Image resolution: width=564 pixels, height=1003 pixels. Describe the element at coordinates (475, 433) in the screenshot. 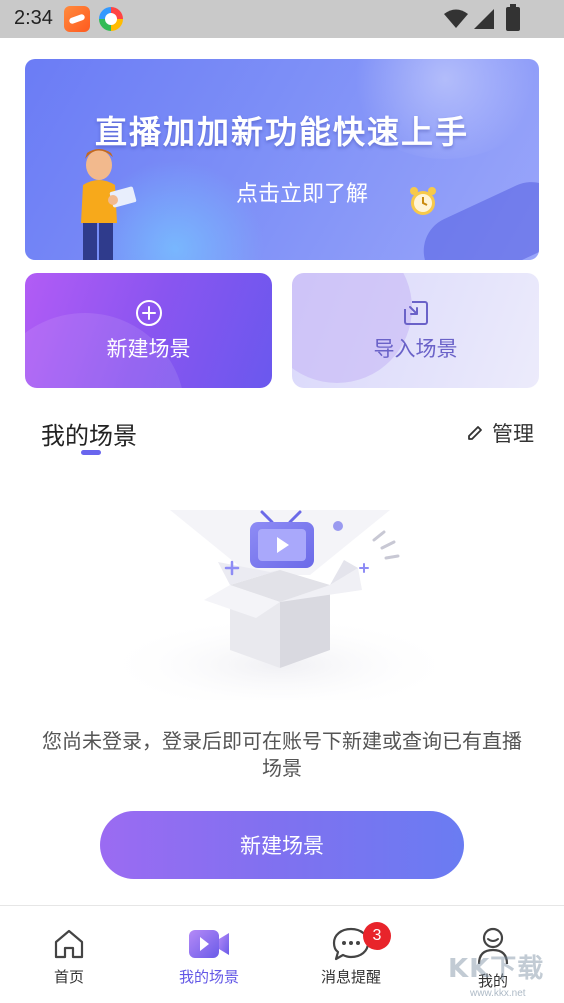

I see `pencil-icon` at that location.